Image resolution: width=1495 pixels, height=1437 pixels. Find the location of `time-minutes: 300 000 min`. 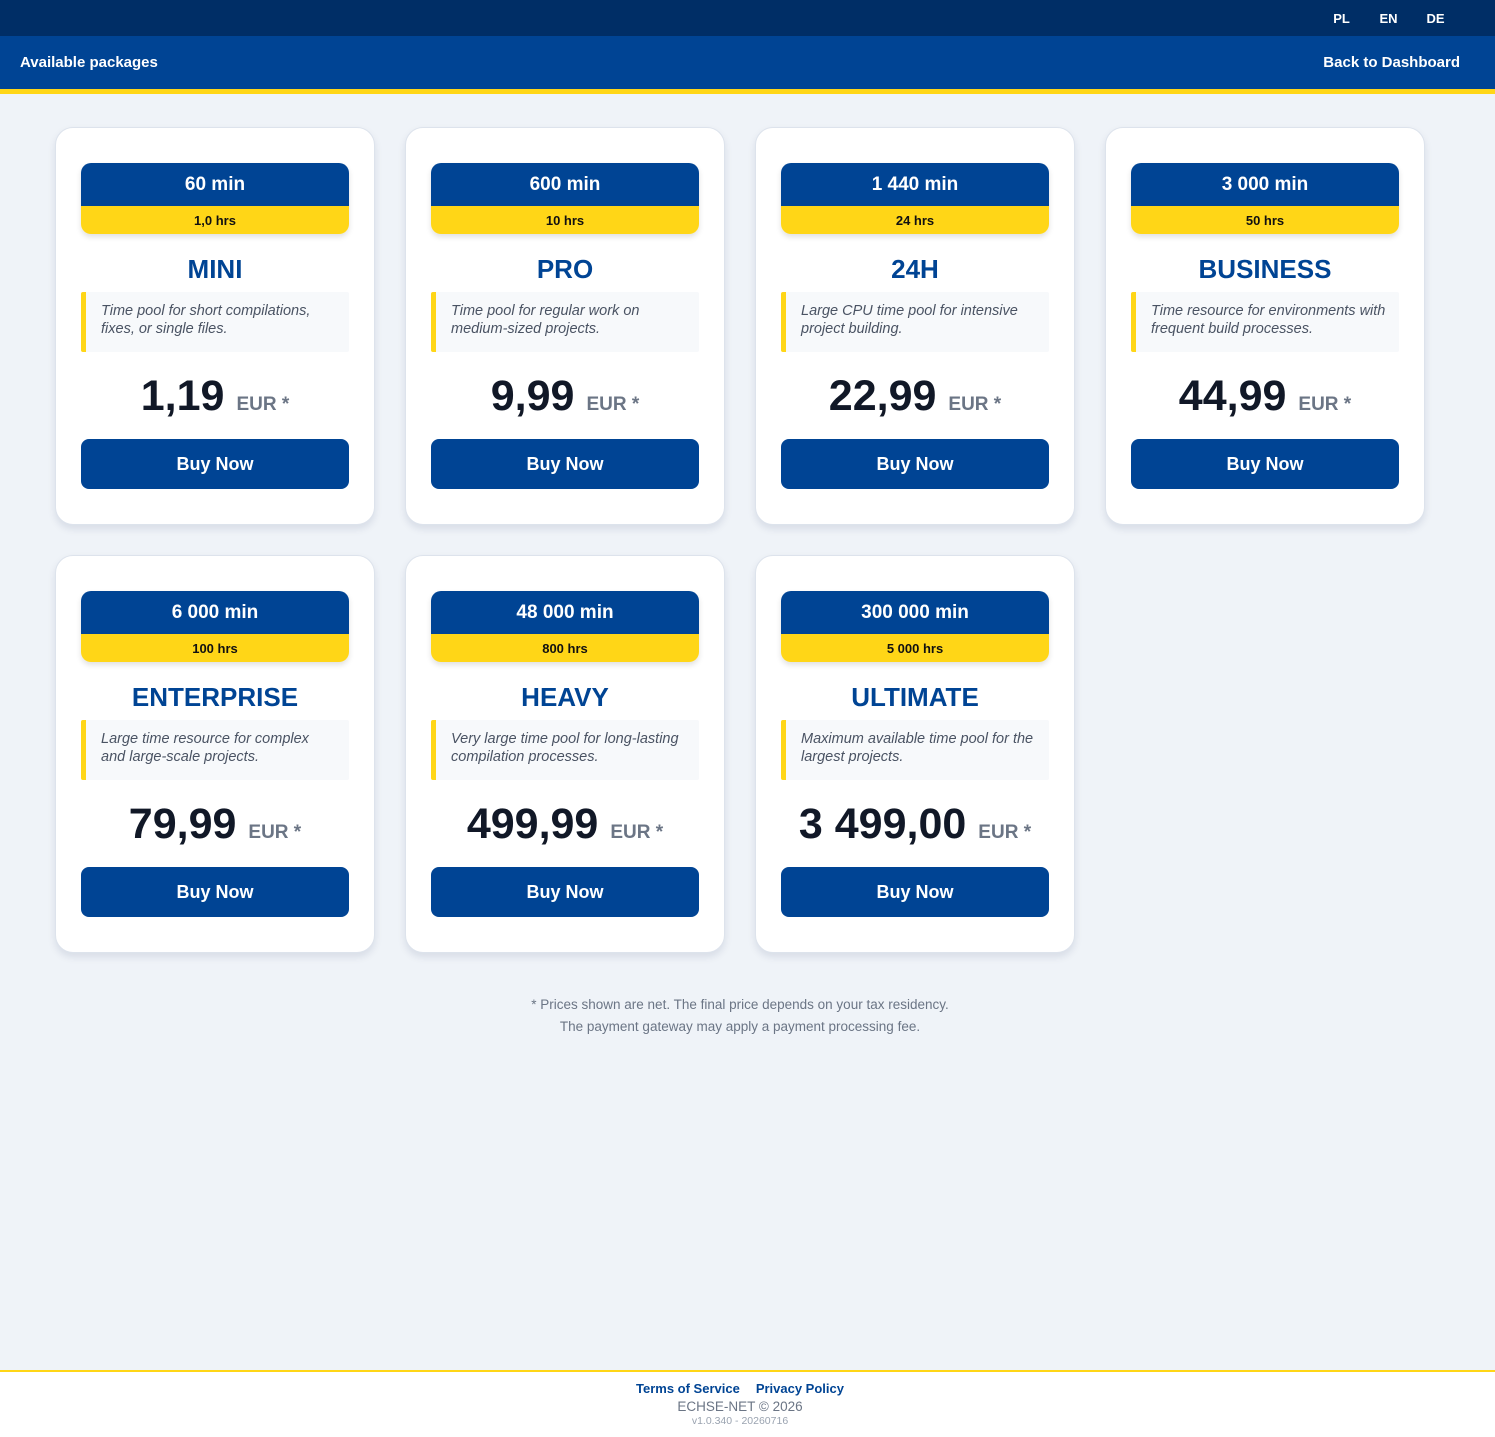

time-minutes: 300 000 min is located at coordinates (915, 612).